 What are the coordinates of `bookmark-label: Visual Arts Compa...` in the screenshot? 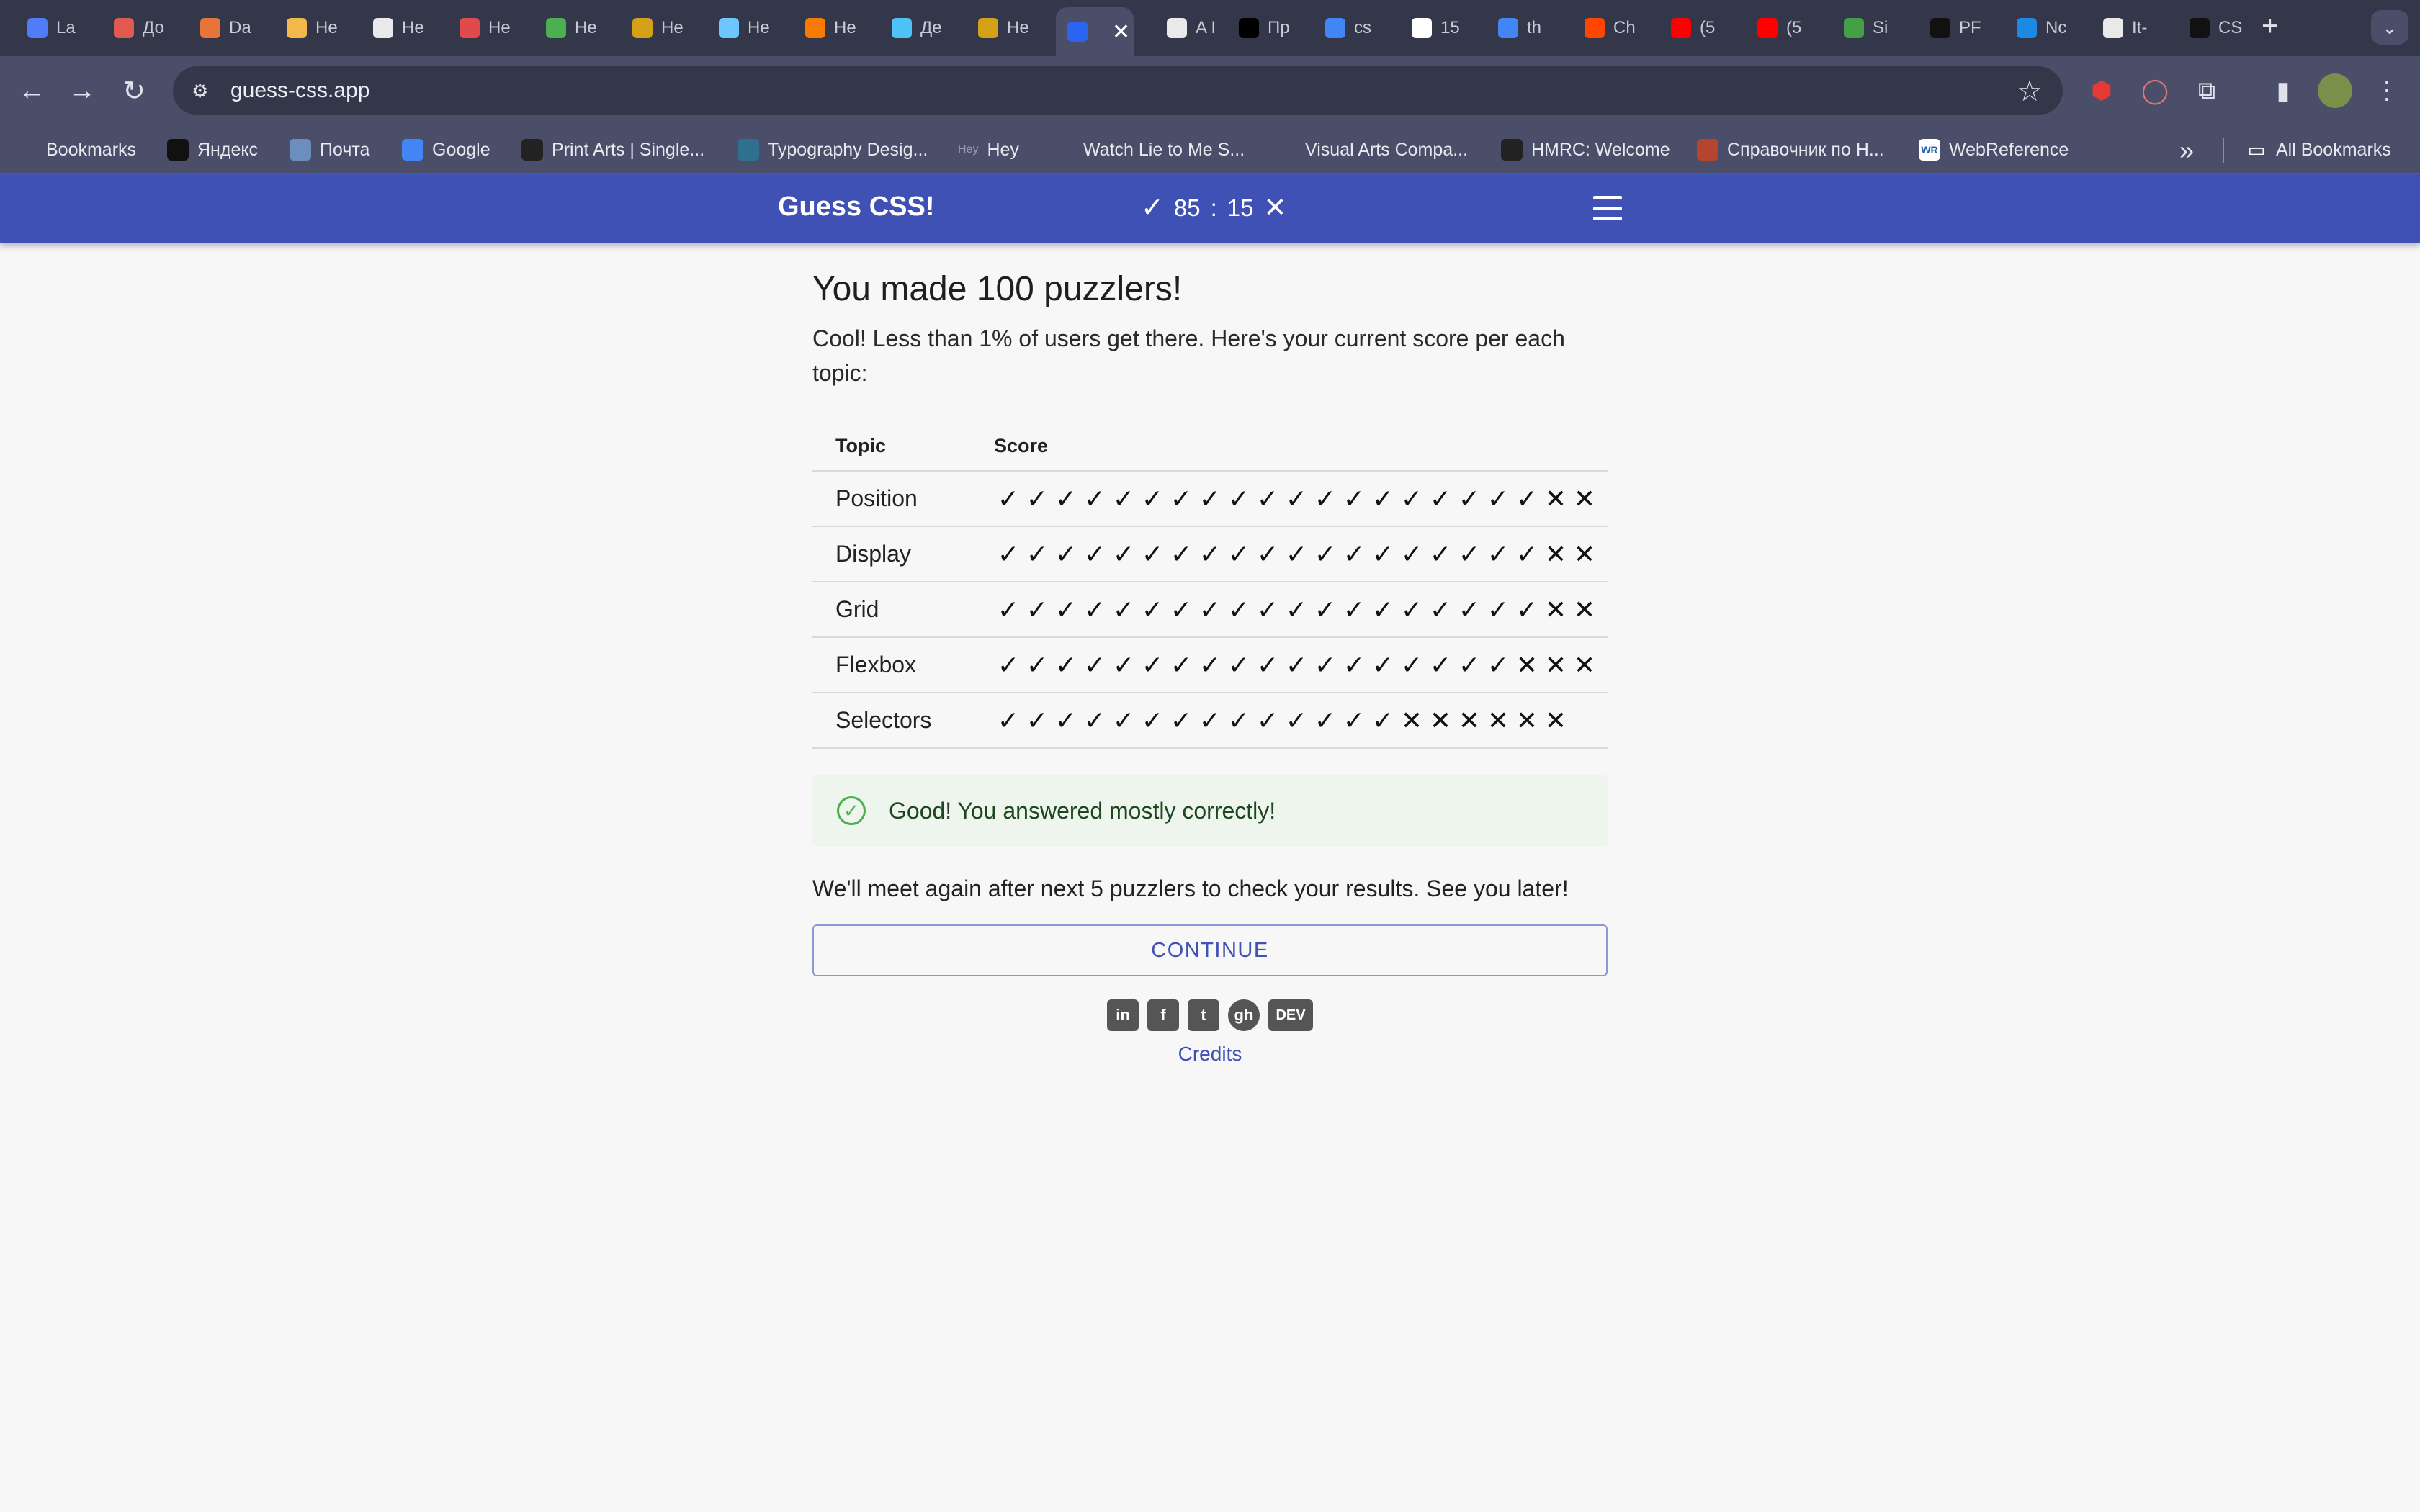 It's located at (1387, 149).